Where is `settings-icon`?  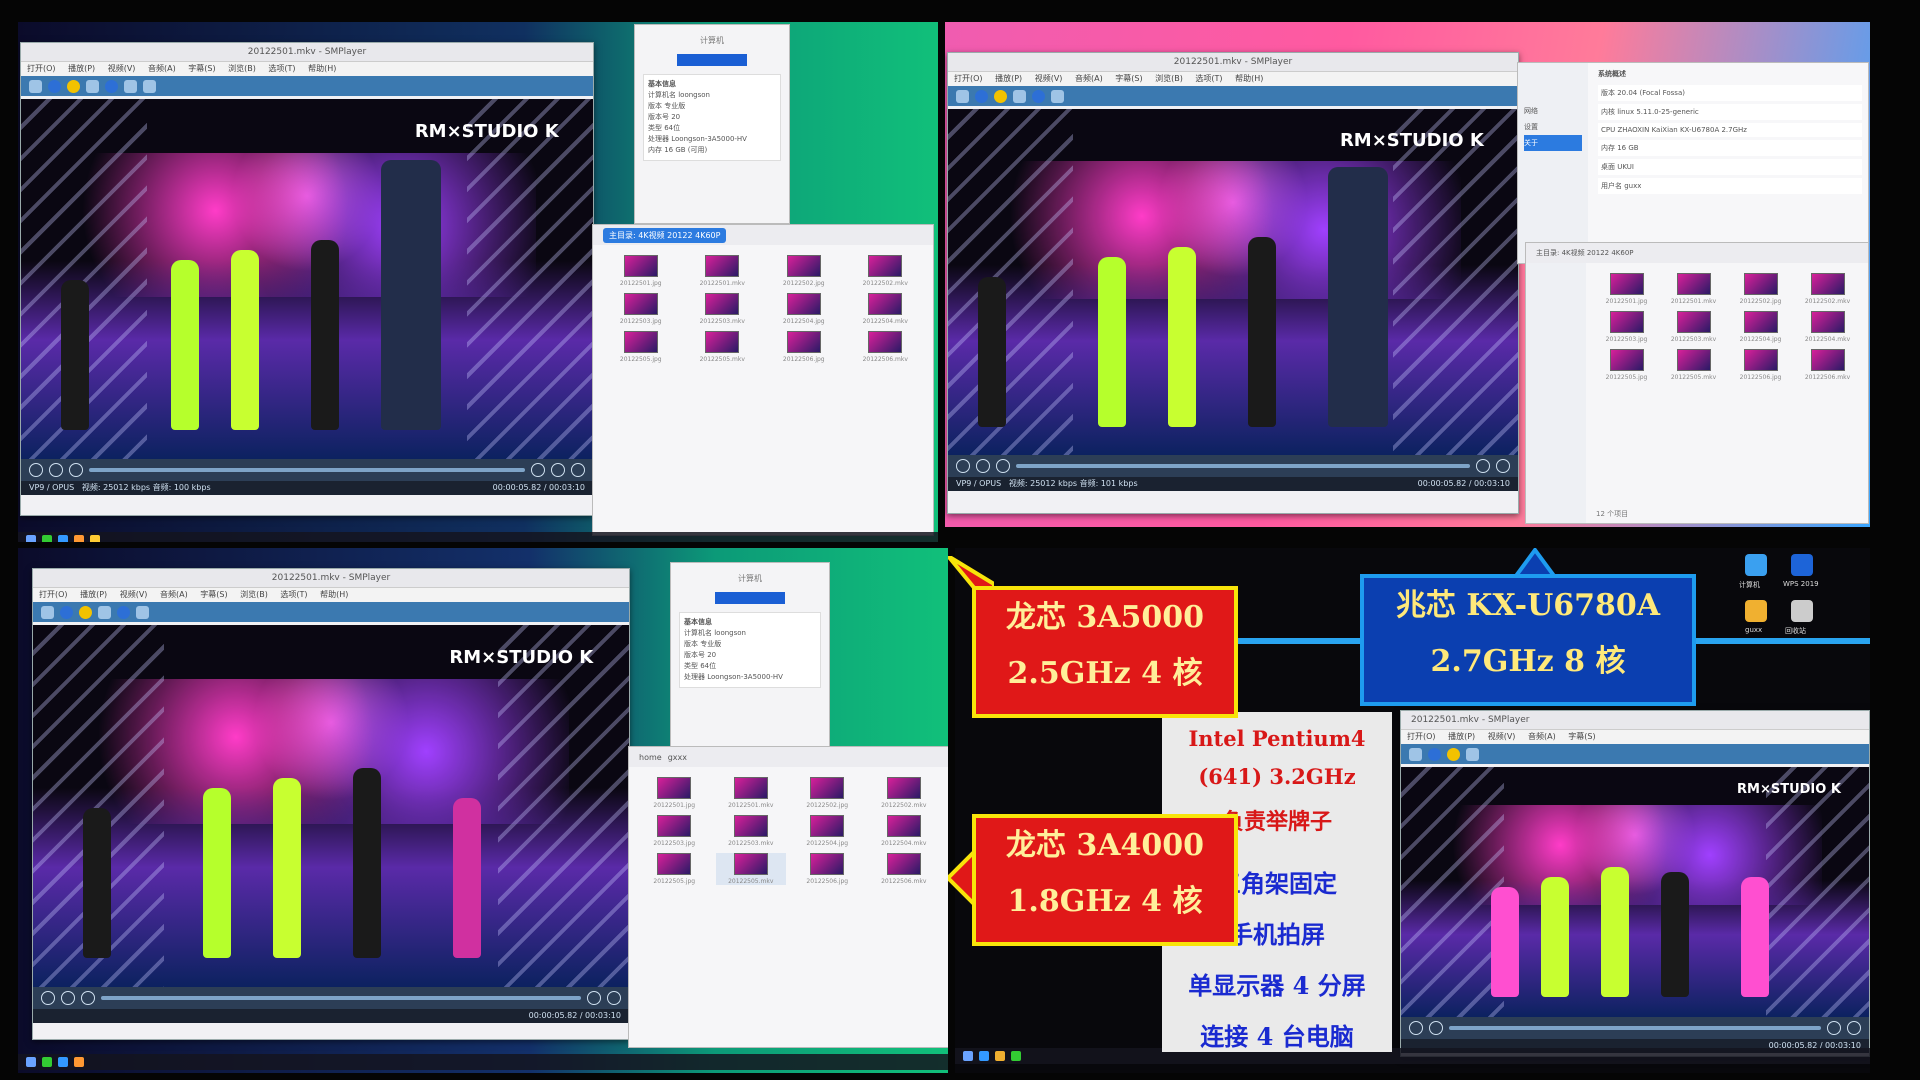
settings-icon is located at coordinates (149, 86).